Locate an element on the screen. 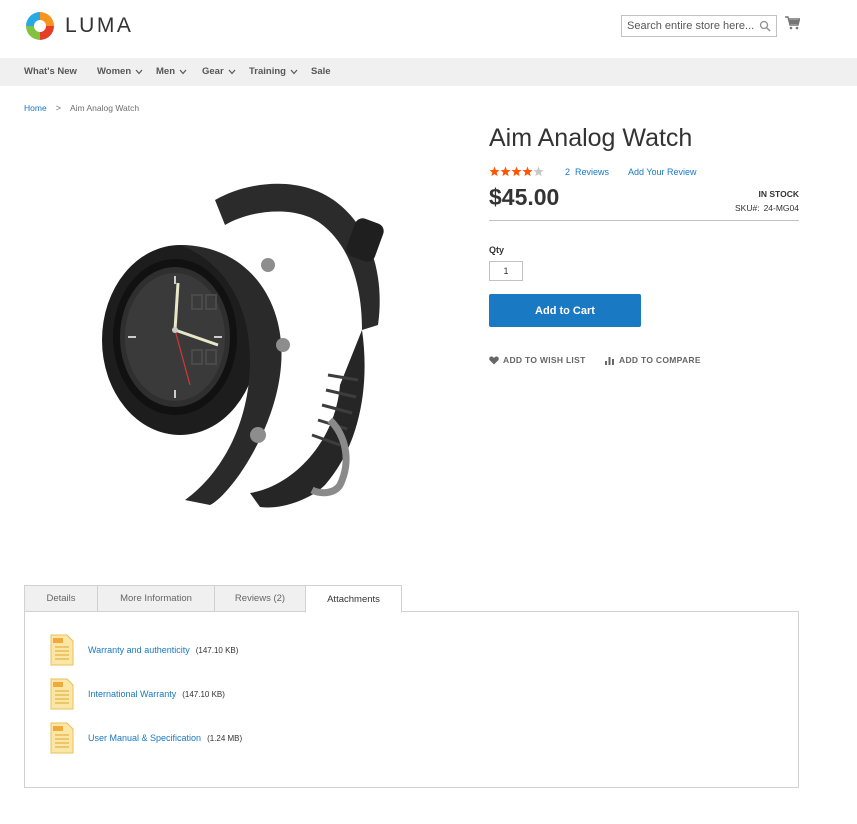  tab-attachments: Attachments is located at coordinates (353, 599).